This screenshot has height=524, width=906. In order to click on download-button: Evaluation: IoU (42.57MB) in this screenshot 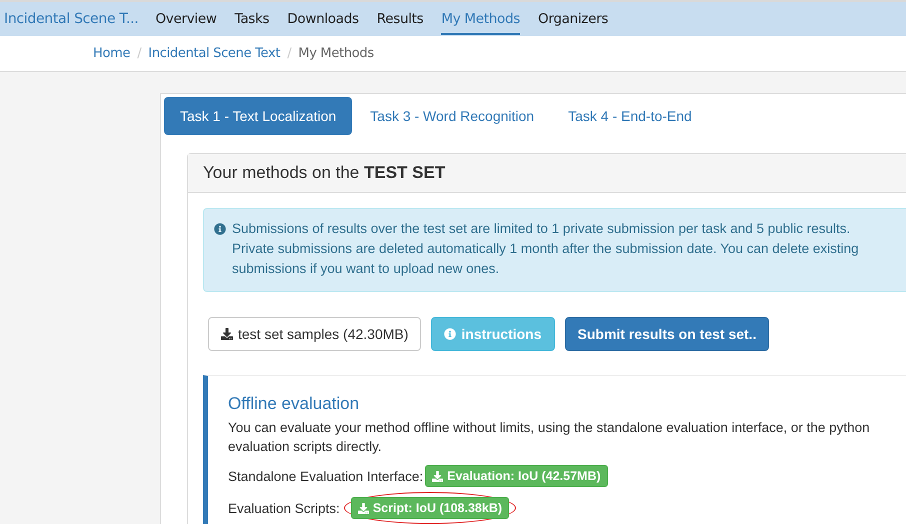, I will do `click(516, 476)`.